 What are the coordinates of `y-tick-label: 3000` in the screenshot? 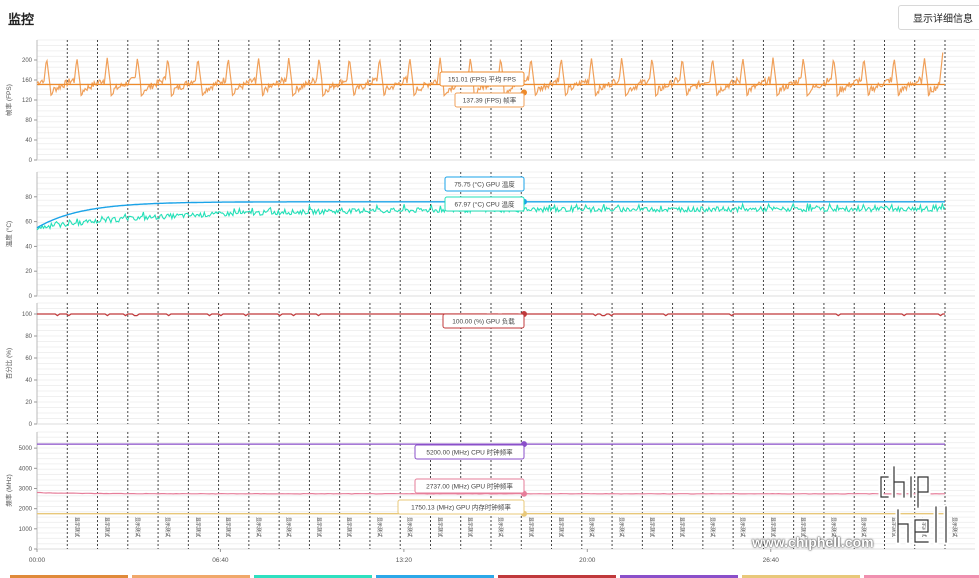 It's located at (26, 489).